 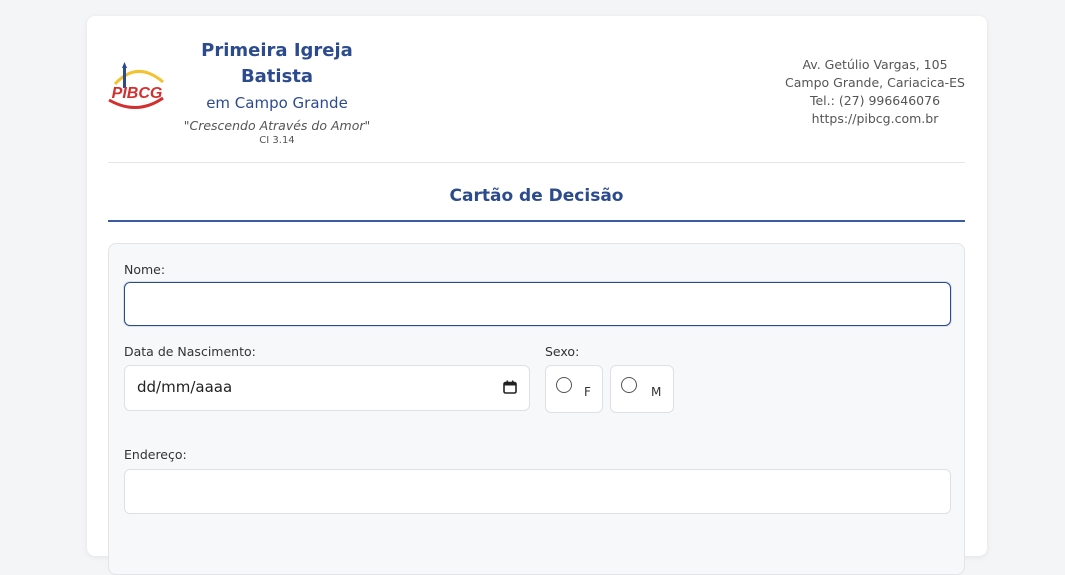 What do you see at coordinates (145, 269) in the screenshot?
I see `name-label: Nome:` at bounding box center [145, 269].